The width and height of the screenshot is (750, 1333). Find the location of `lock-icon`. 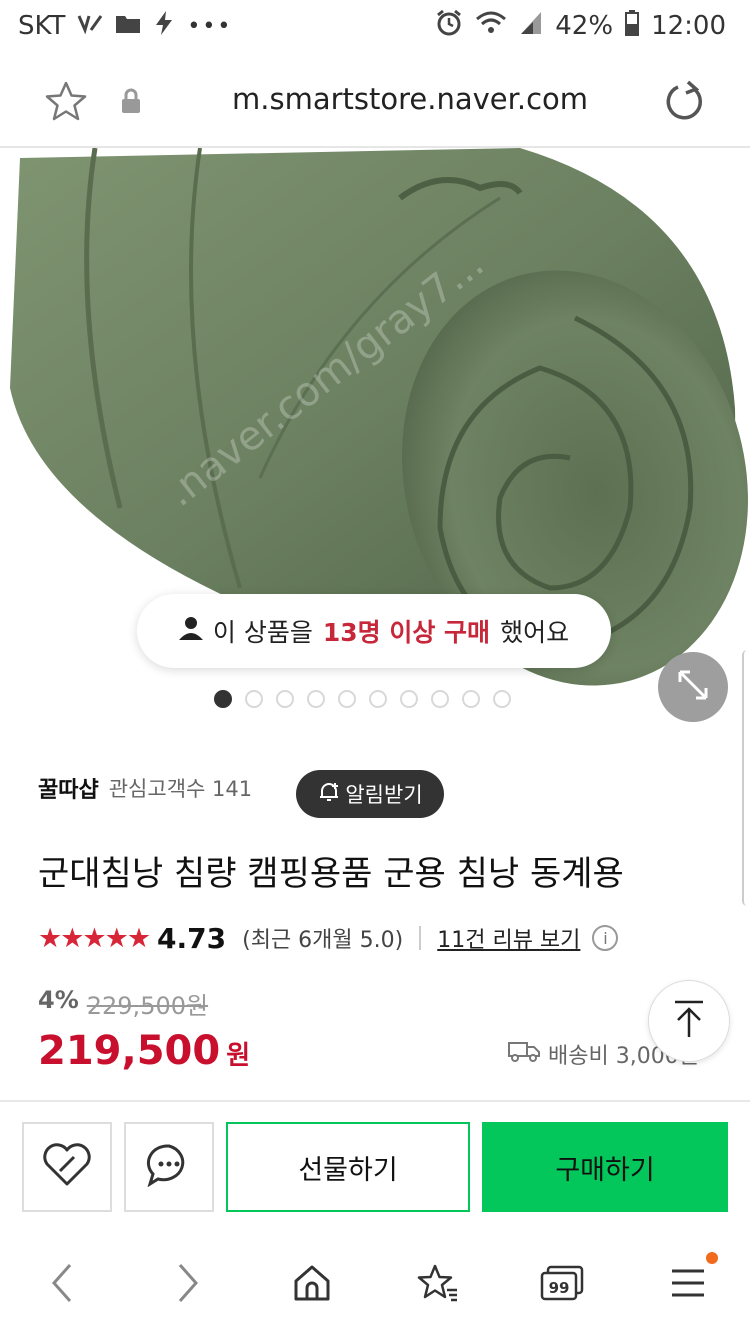

lock-icon is located at coordinates (131, 103).